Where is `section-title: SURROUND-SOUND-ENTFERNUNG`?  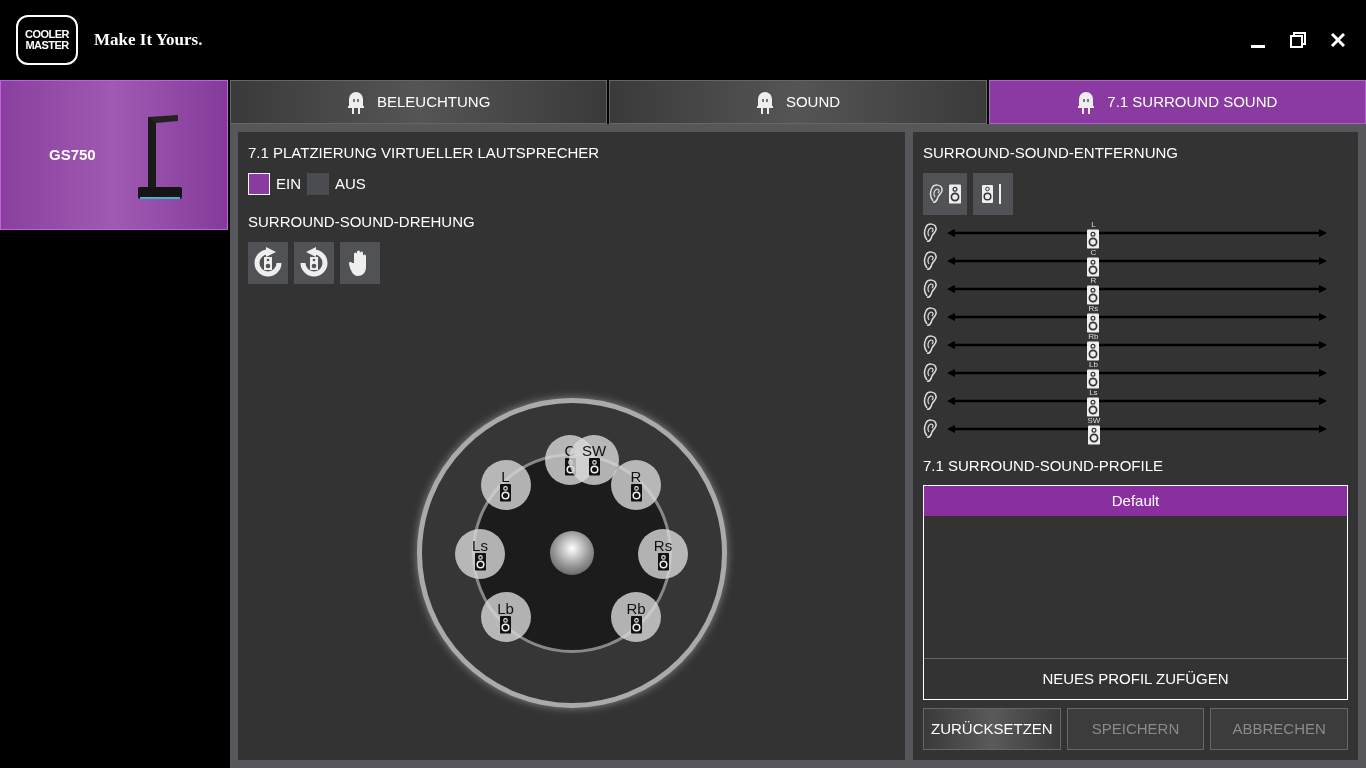
section-title: SURROUND-SOUND-ENTFERNUNG is located at coordinates (1051, 153).